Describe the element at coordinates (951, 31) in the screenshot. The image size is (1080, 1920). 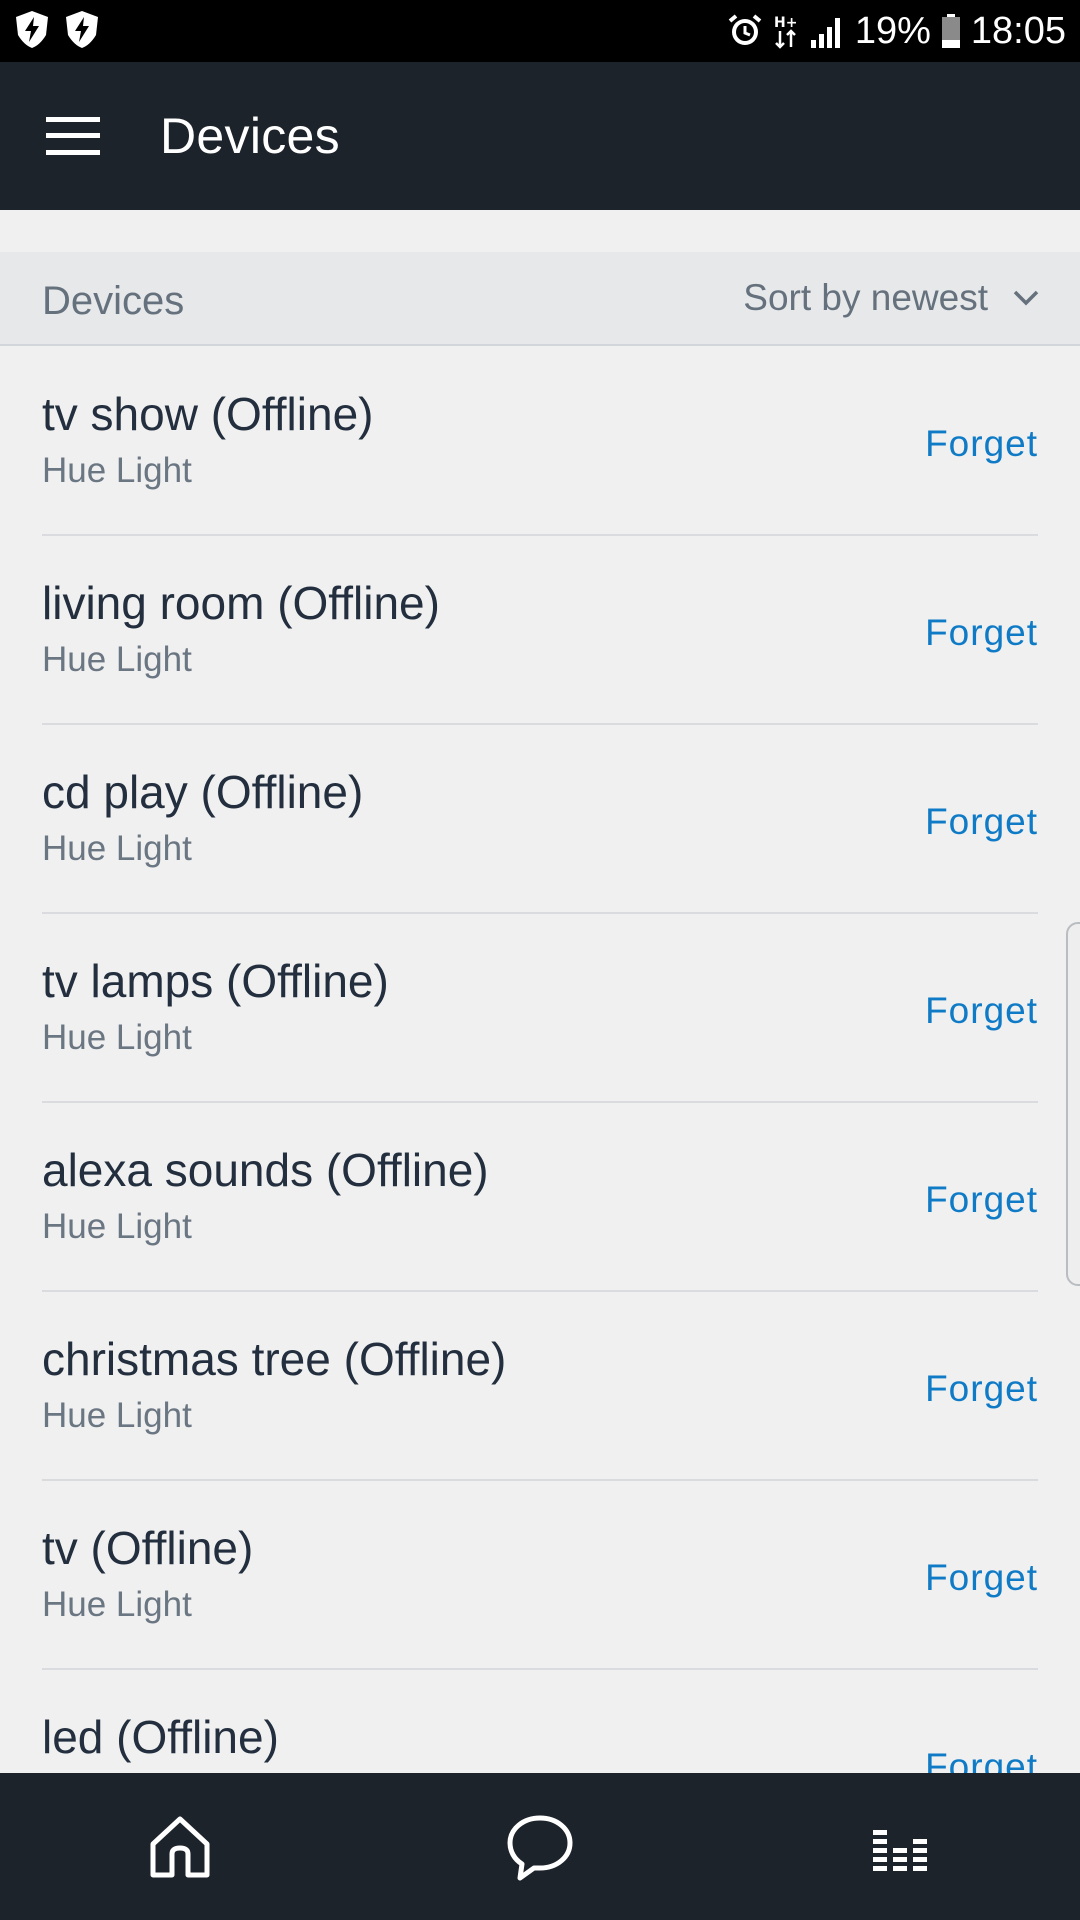
I see `battery-icon` at that location.